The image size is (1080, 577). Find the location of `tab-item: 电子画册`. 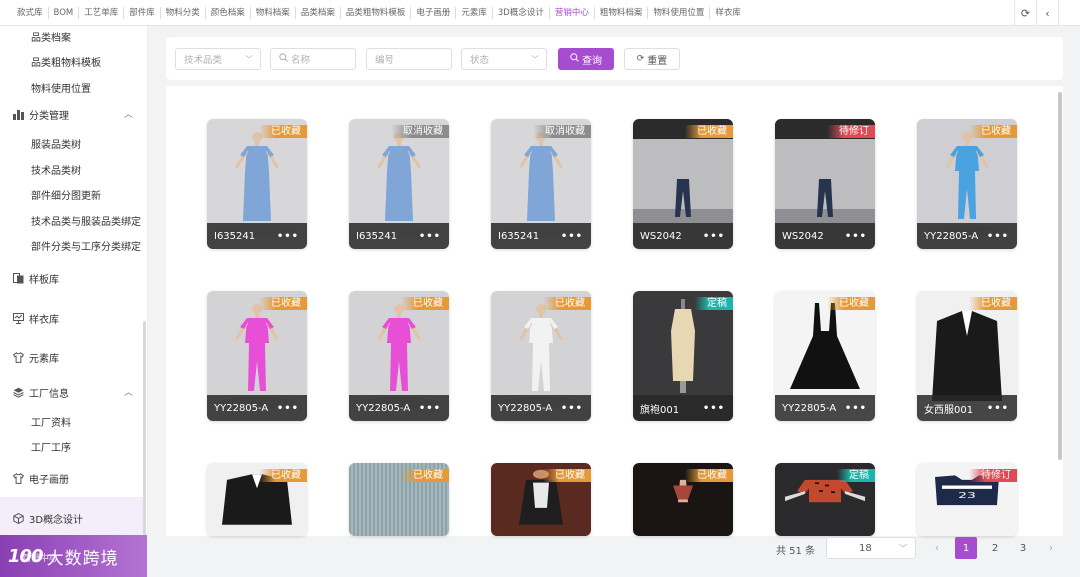

tab-item: 电子画册 is located at coordinates (434, 12).